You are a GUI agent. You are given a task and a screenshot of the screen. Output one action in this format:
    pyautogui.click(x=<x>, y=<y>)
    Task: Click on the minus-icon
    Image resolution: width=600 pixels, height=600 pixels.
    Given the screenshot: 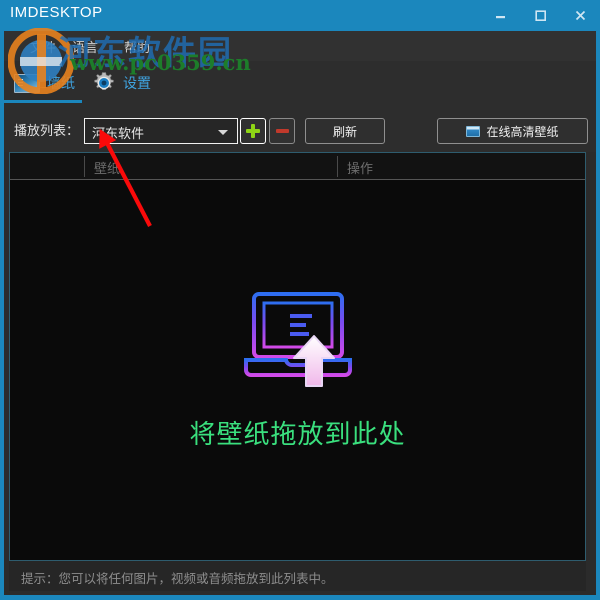 What is the action you would take?
    pyautogui.click(x=282, y=131)
    